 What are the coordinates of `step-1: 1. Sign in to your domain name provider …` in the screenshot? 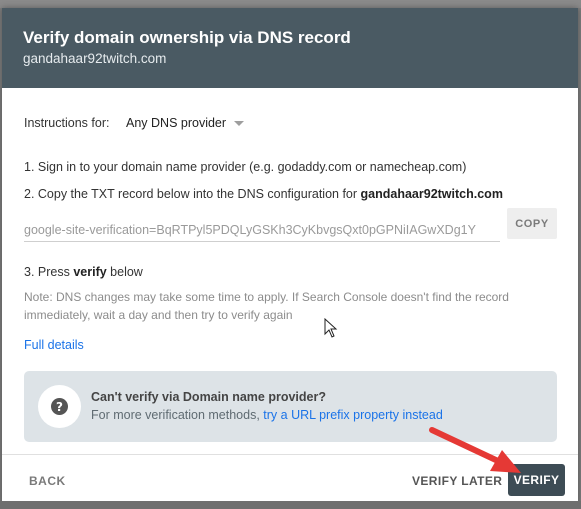 It's located at (245, 167).